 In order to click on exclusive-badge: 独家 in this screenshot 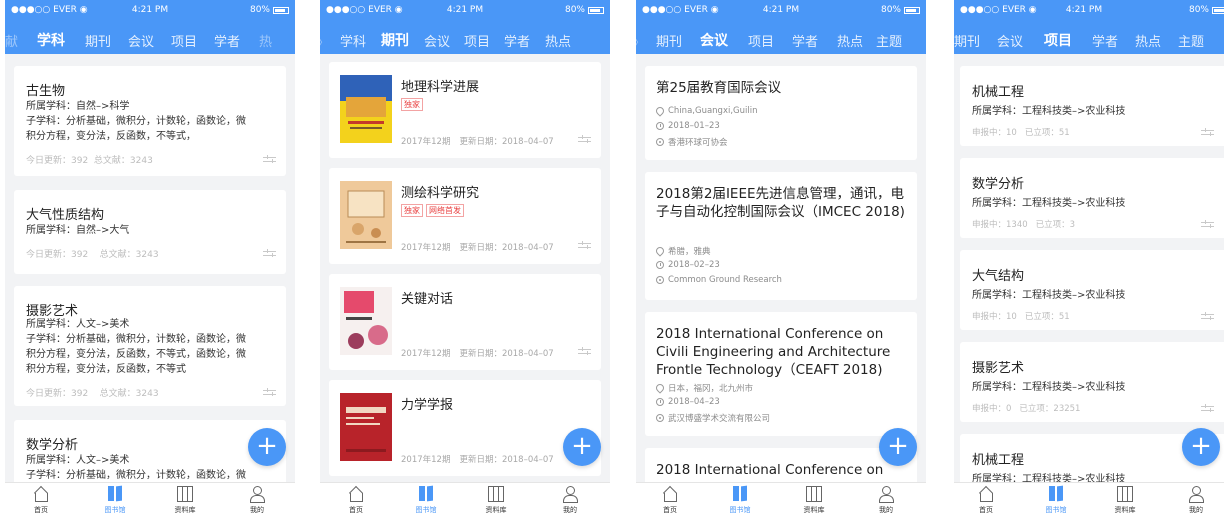, I will do `click(412, 104)`.